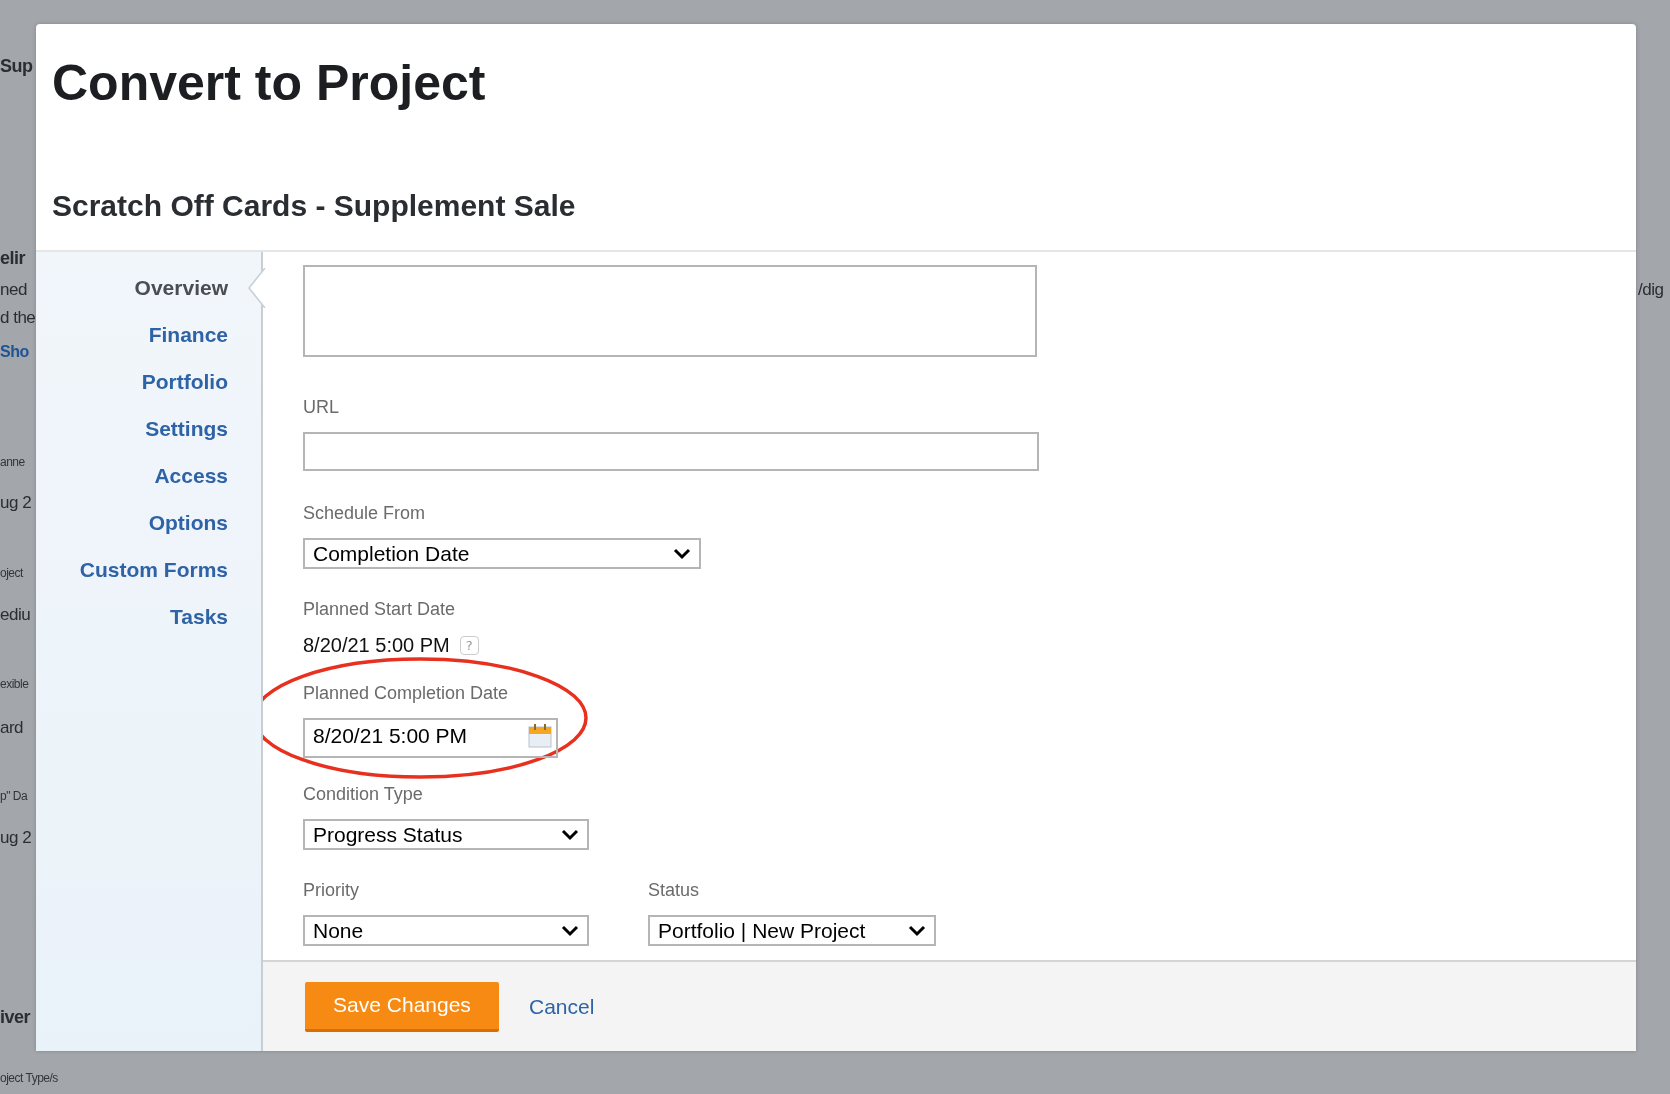 The image size is (1670, 1094). What do you see at coordinates (14, 796) in the screenshot?
I see `background-text: p" Da` at bounding box center [14, 796].